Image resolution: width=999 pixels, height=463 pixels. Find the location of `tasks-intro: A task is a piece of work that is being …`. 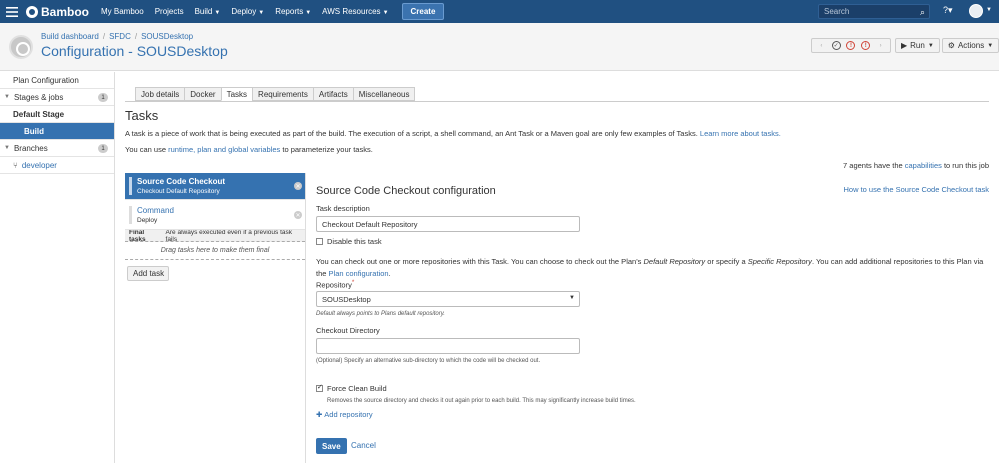

tasks-intro: A task is a piece of work that is being … is located at coordinates (453, 133).